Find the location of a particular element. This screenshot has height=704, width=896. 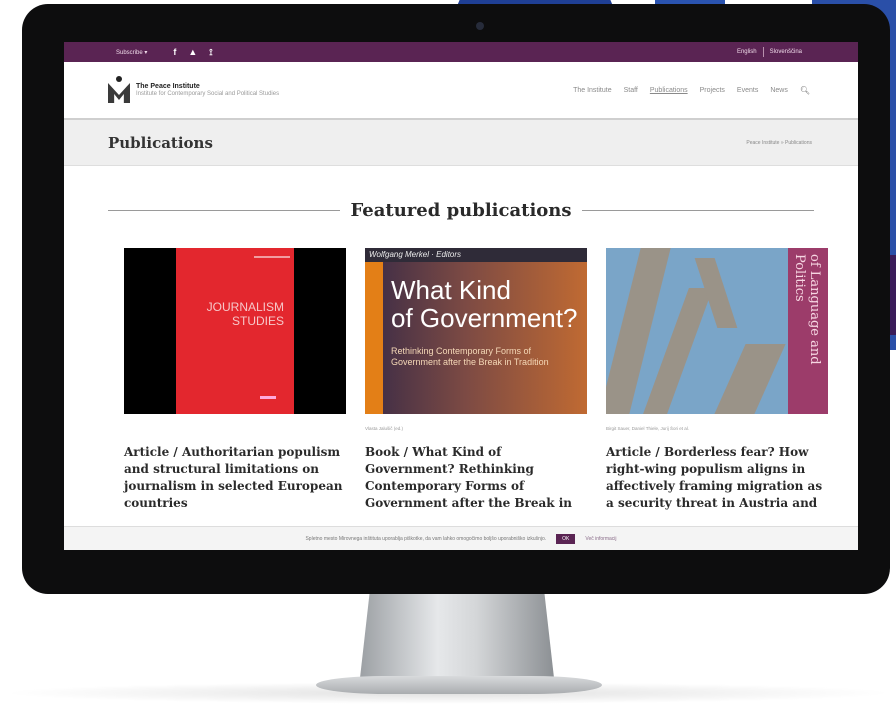

featured-heading-row: Featured publications is located at coordinates (461, 210).